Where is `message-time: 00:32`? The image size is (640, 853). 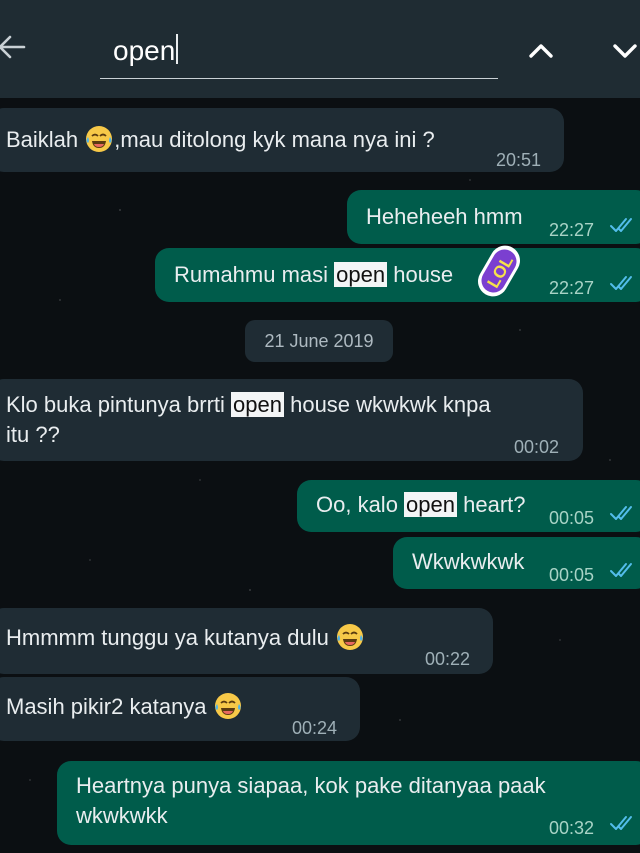 message-time: 00:32 is located at coordinates (572, 828).